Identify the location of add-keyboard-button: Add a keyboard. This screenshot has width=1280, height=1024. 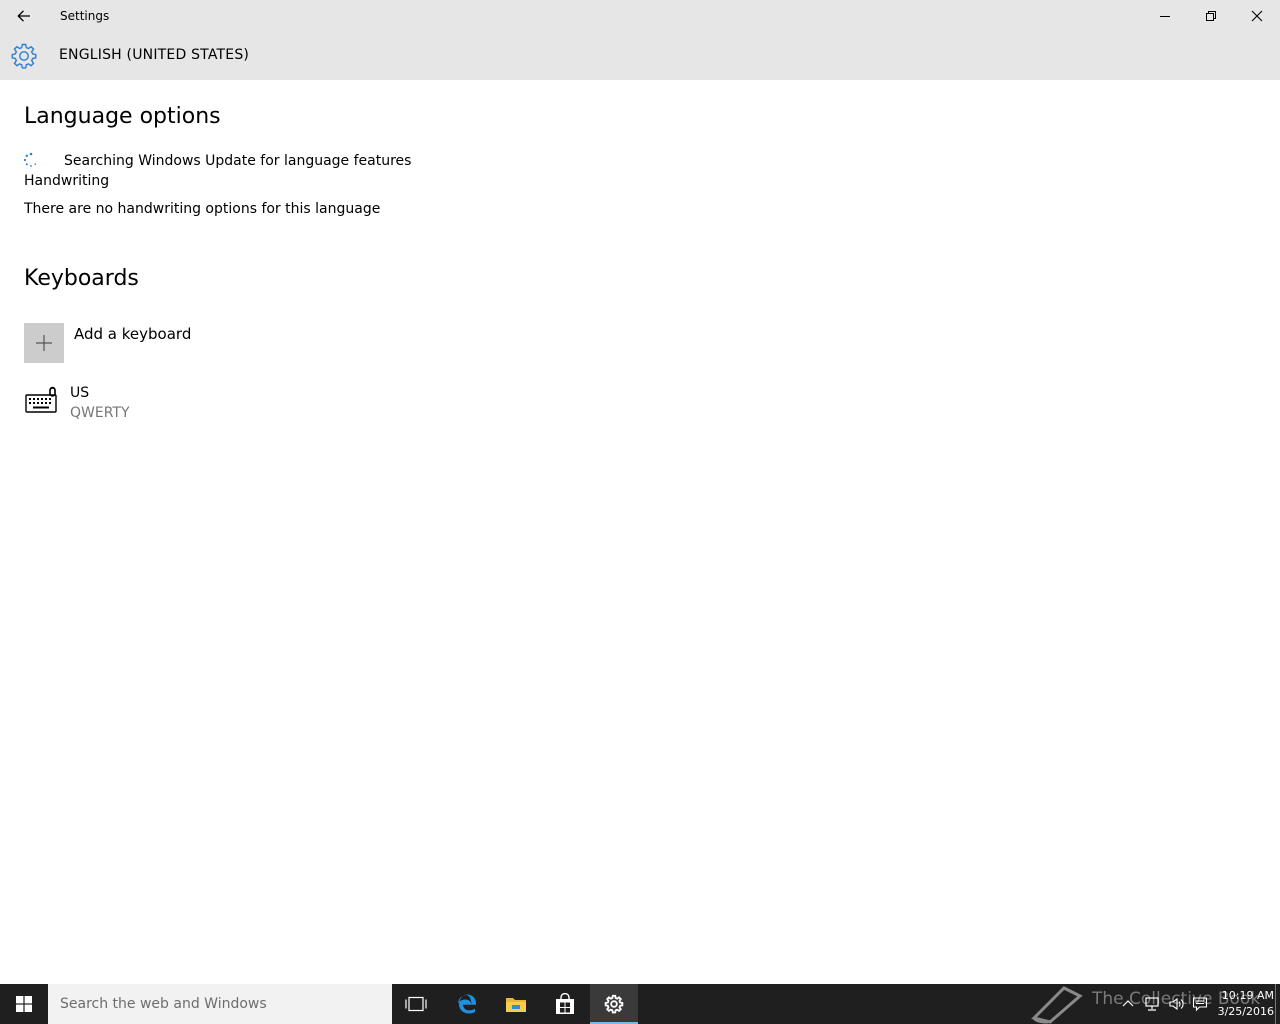
(174, 343).